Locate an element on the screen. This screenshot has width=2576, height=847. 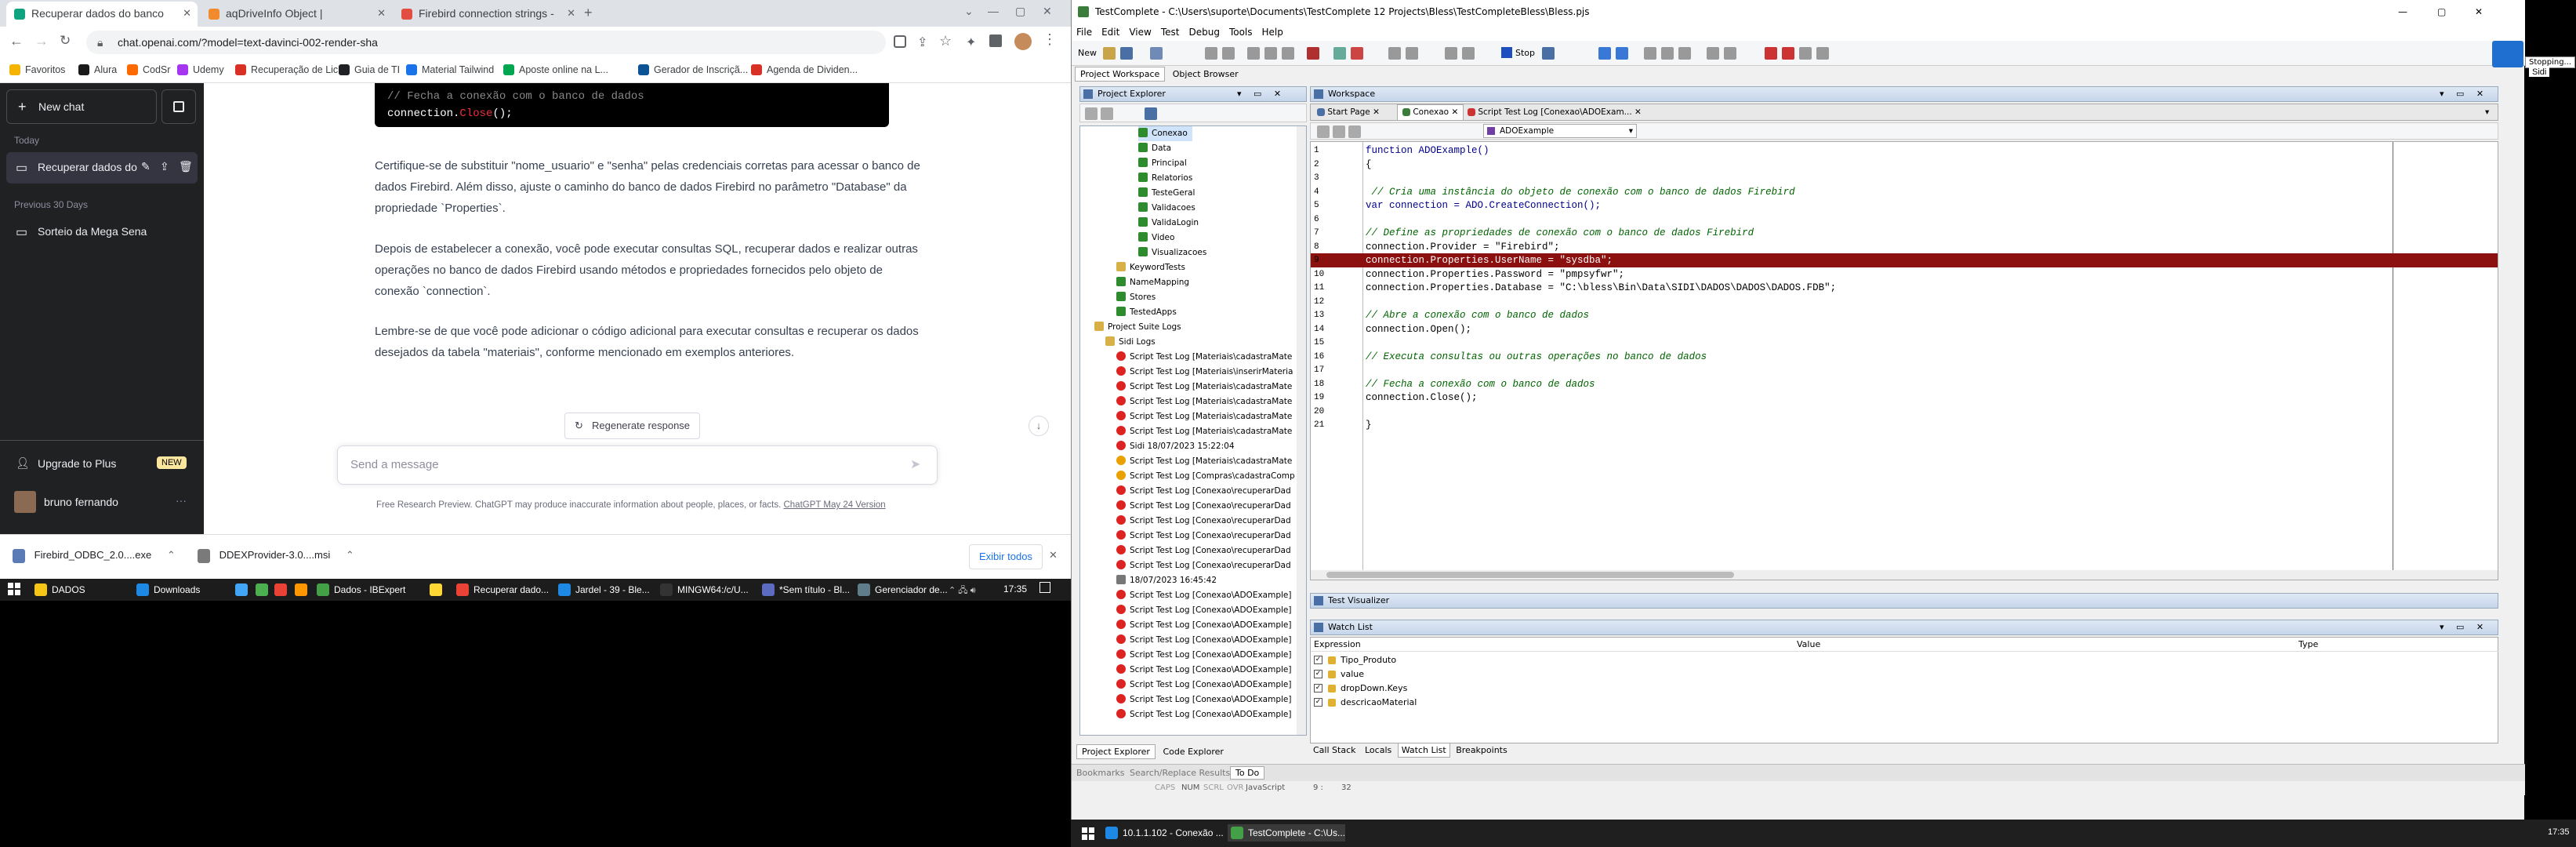
minimize-icon: — is located at coordinates (994, 11).